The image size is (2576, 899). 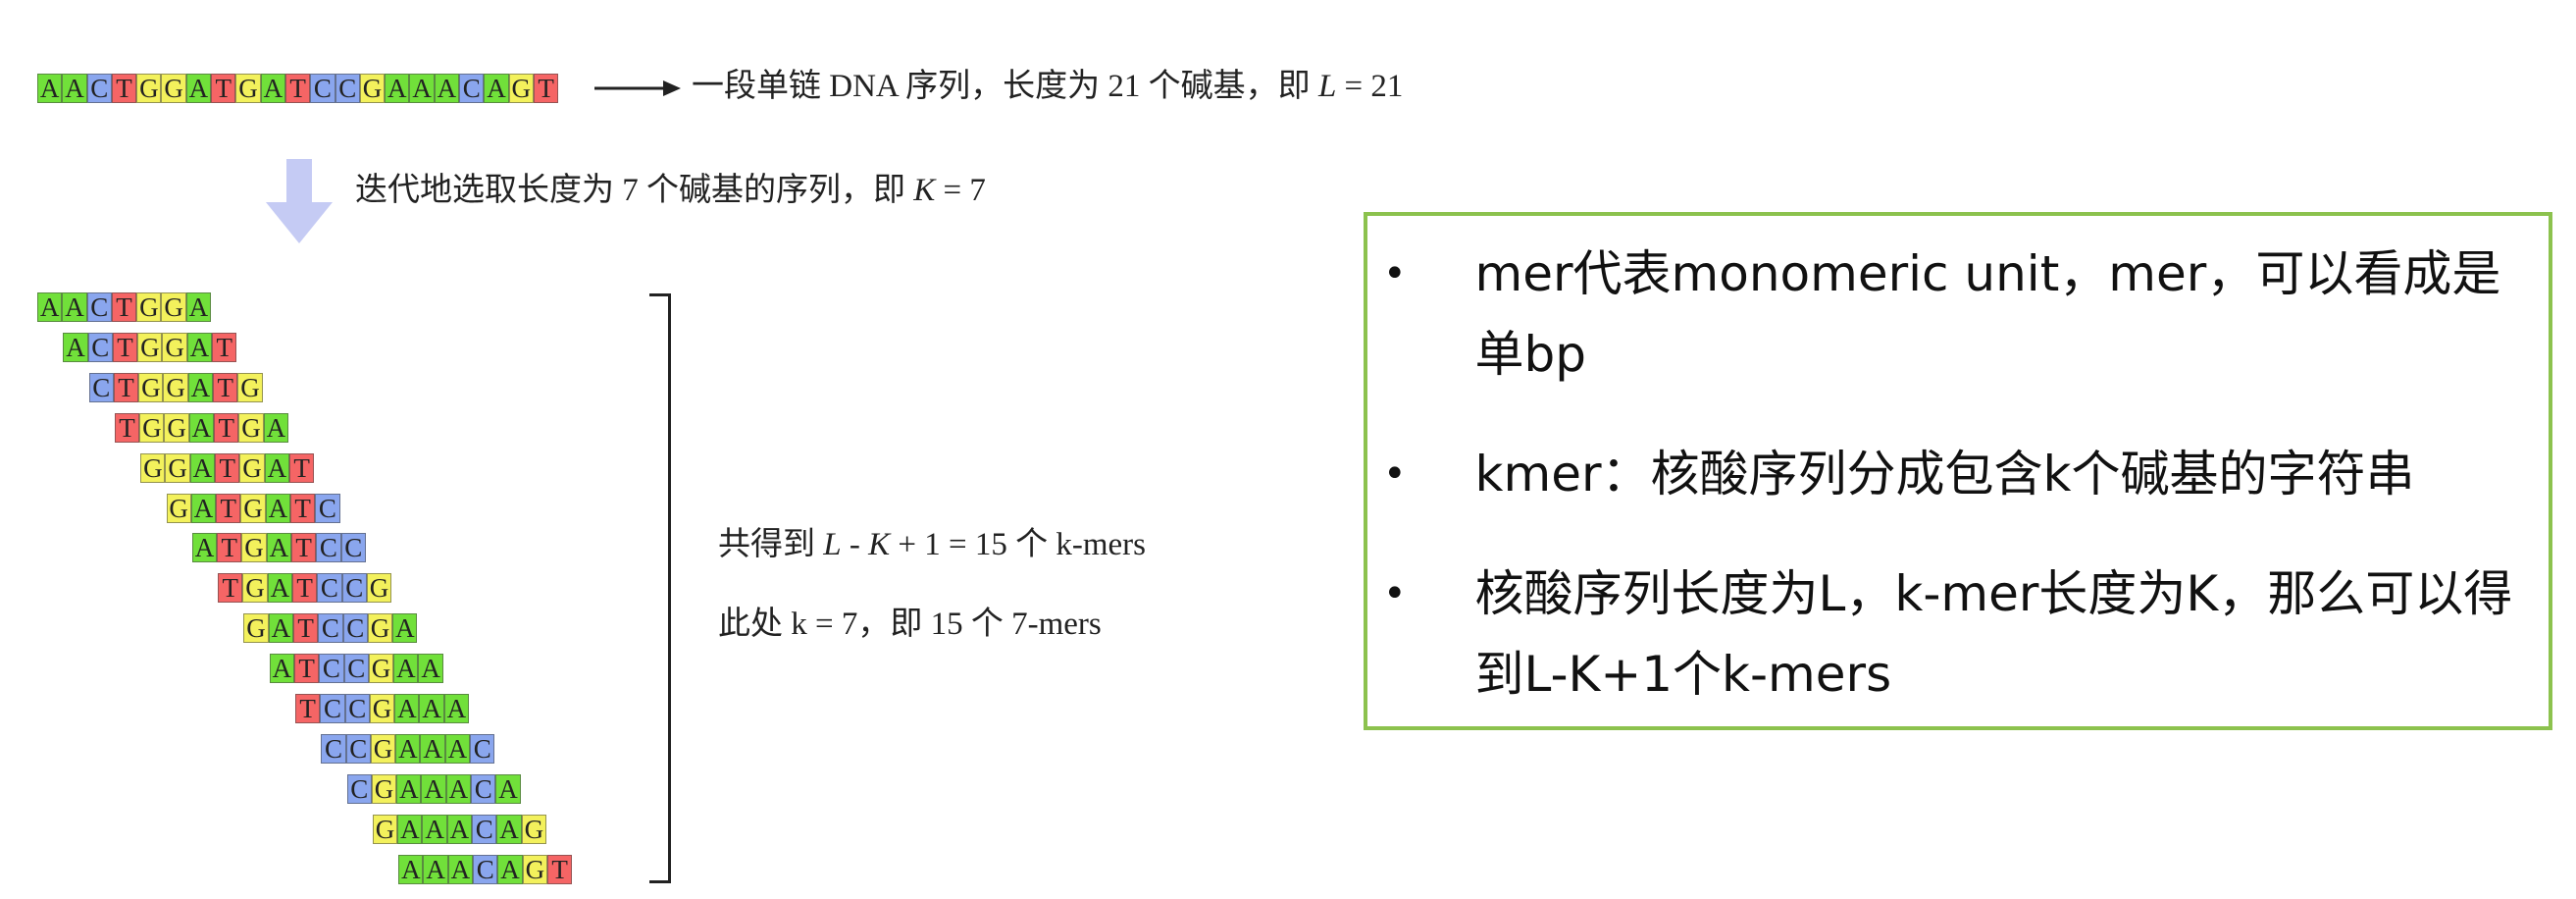 I want to click on full-sequence-caption: 一段单链 DNA 序列，长度为 21 个碱基，即 L = 21, so click(x=1048, y=86).